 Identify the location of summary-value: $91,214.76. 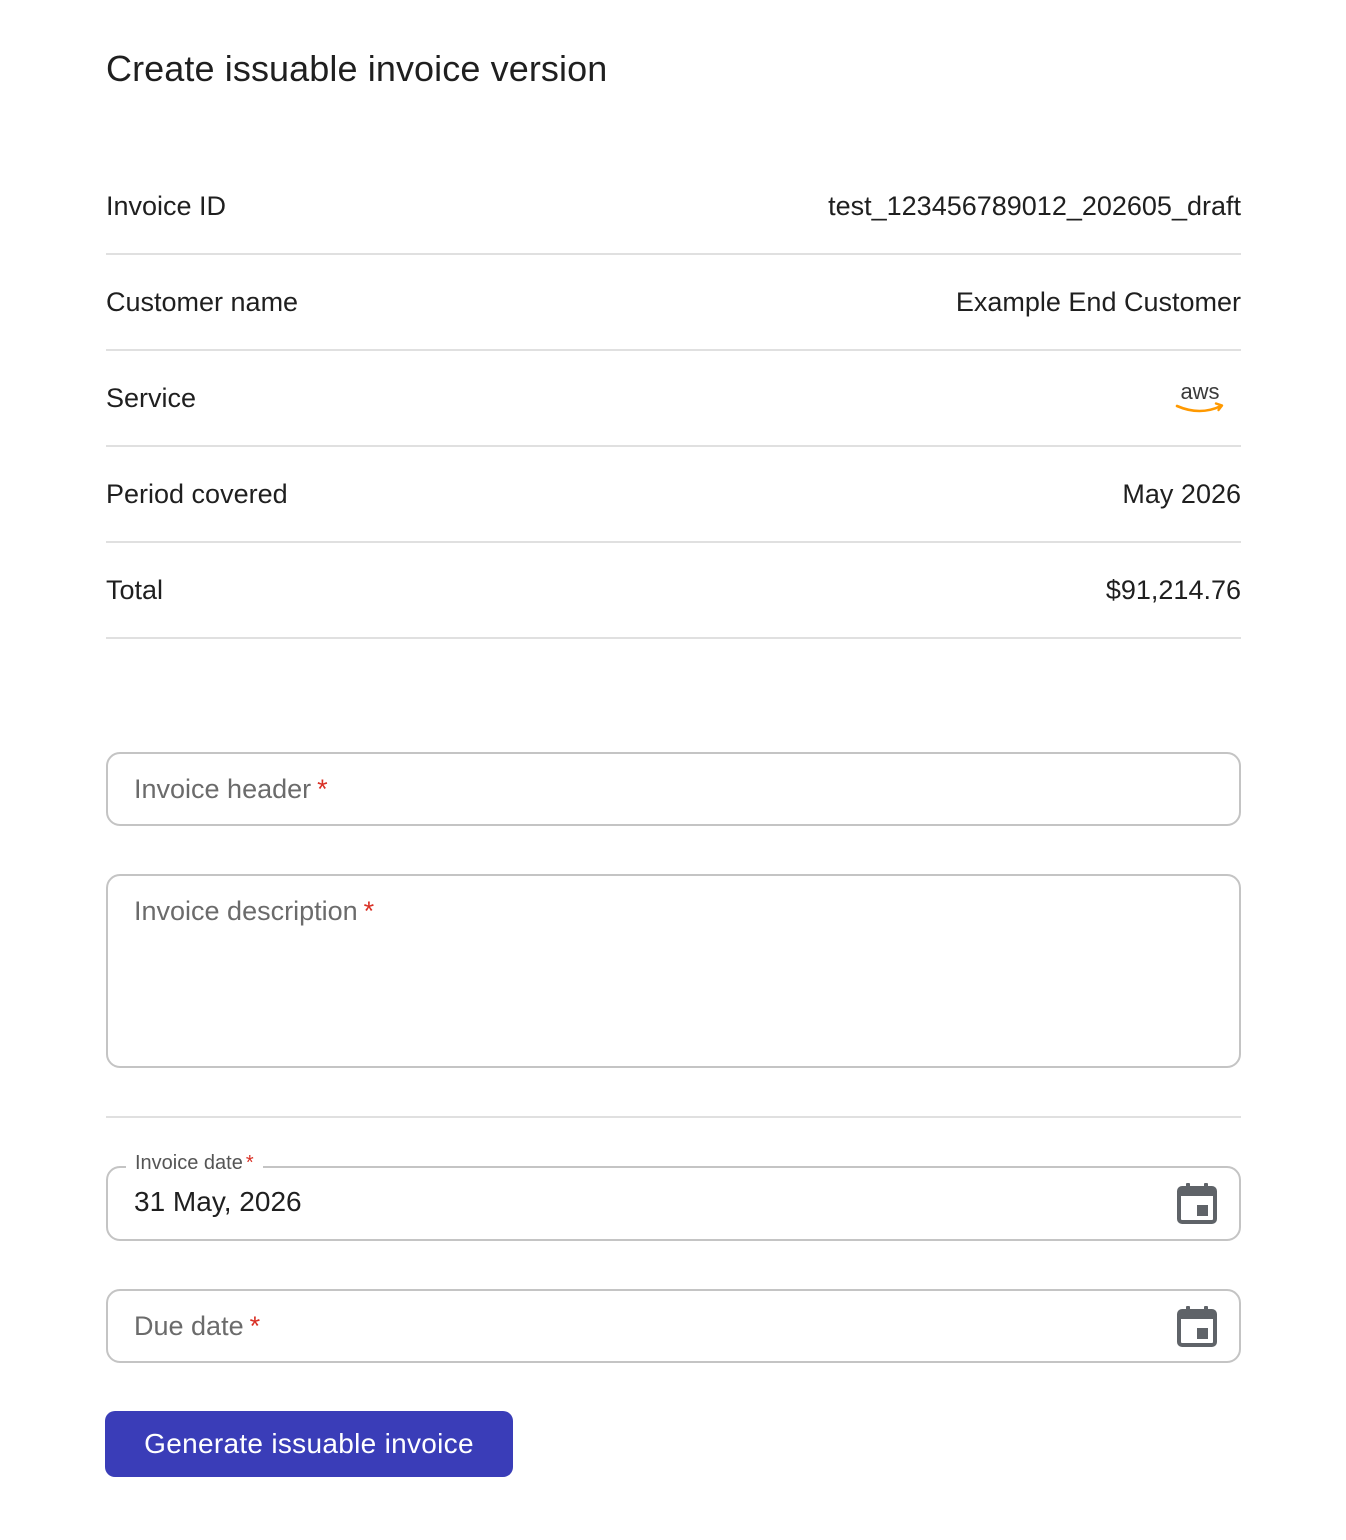
(1173, 589).